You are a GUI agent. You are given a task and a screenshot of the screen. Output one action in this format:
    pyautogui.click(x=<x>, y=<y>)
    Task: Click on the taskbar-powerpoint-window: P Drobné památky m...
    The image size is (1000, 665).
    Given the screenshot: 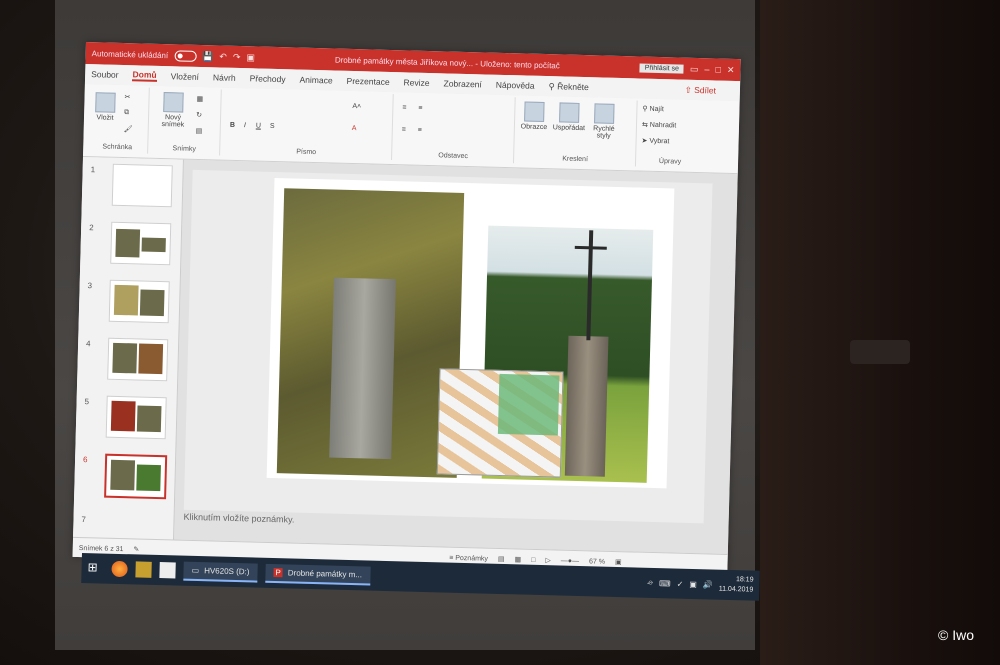 What is the action you would take?
    pyautogui.click(x=318, y=574)
    